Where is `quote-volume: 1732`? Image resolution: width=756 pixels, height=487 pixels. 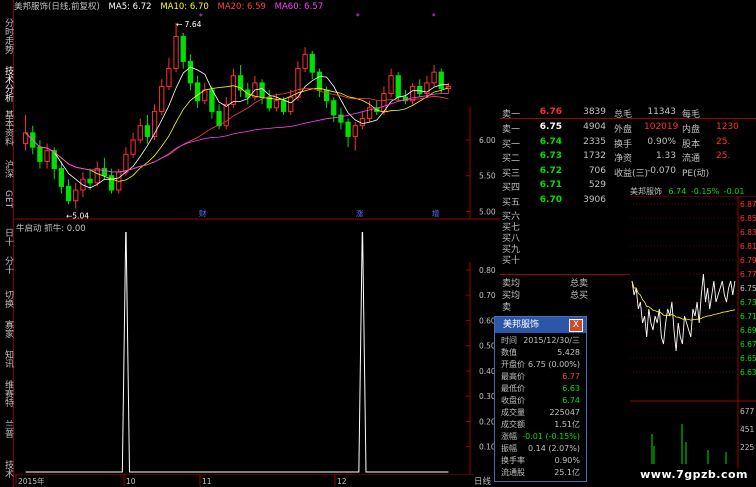
quote-volume: 1732 is located at coordinates (594, 156).